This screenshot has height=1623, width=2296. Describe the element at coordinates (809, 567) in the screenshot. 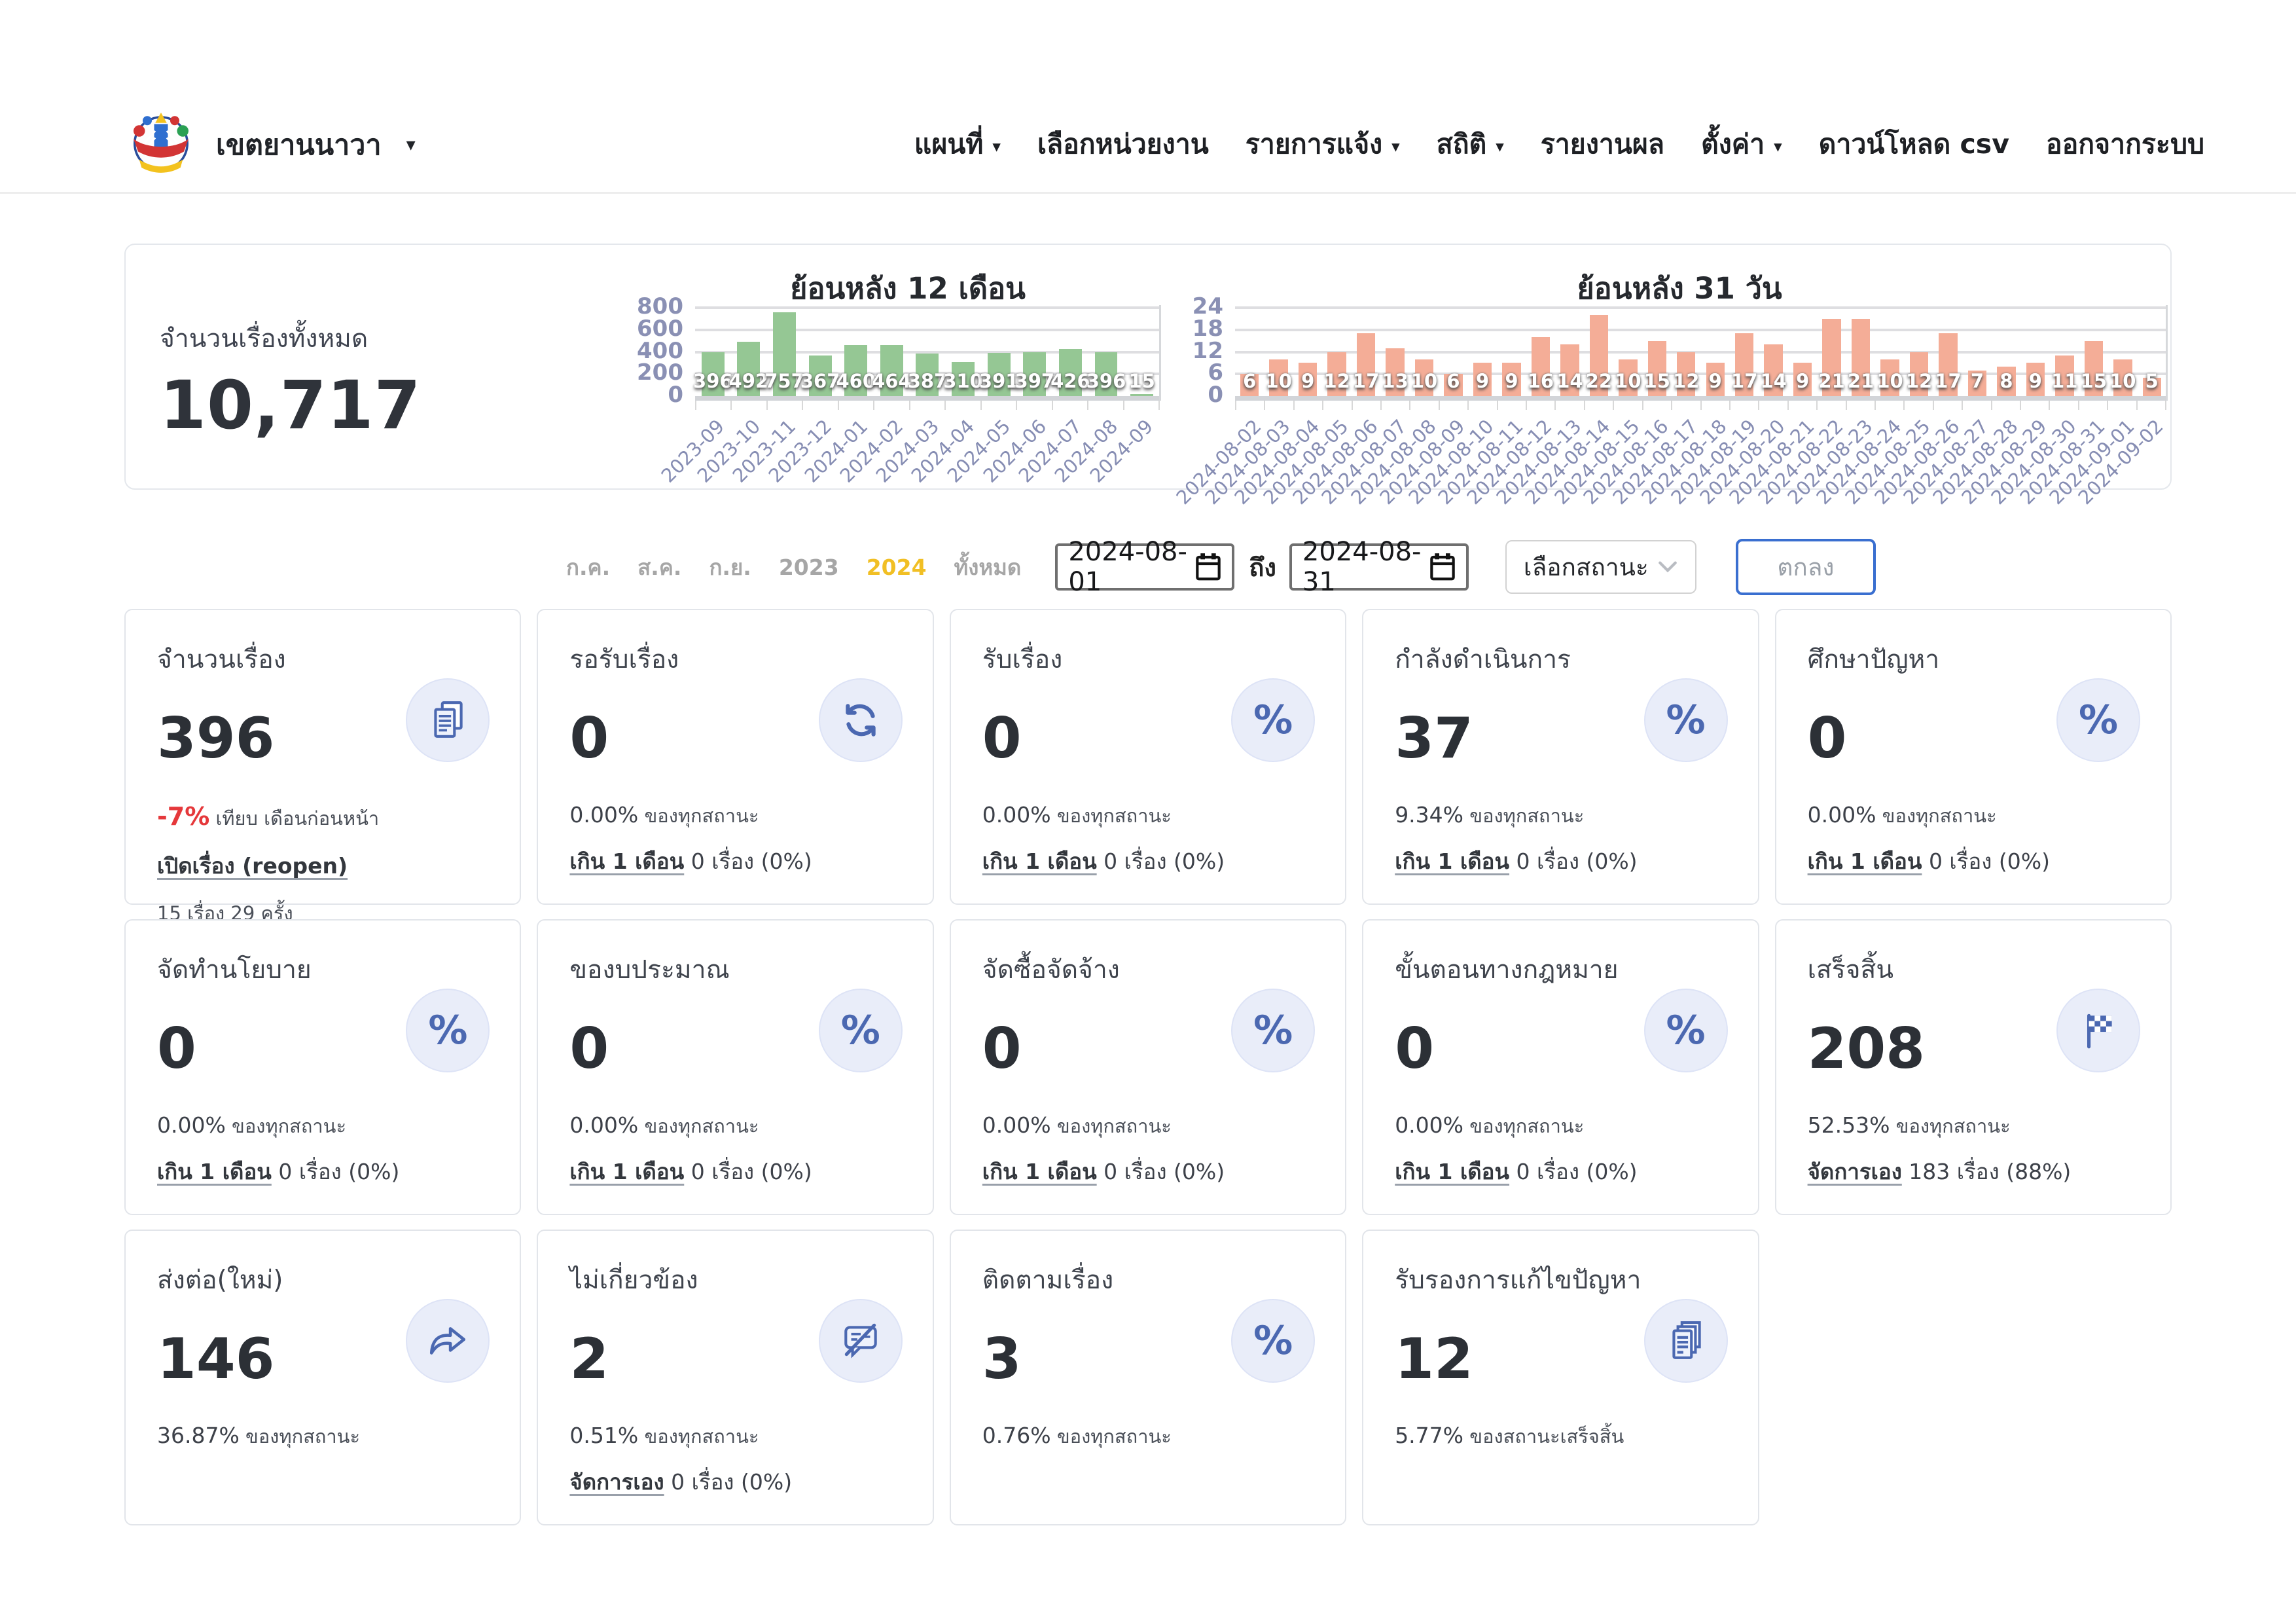

I see `filter-2023: 2023` at that location.